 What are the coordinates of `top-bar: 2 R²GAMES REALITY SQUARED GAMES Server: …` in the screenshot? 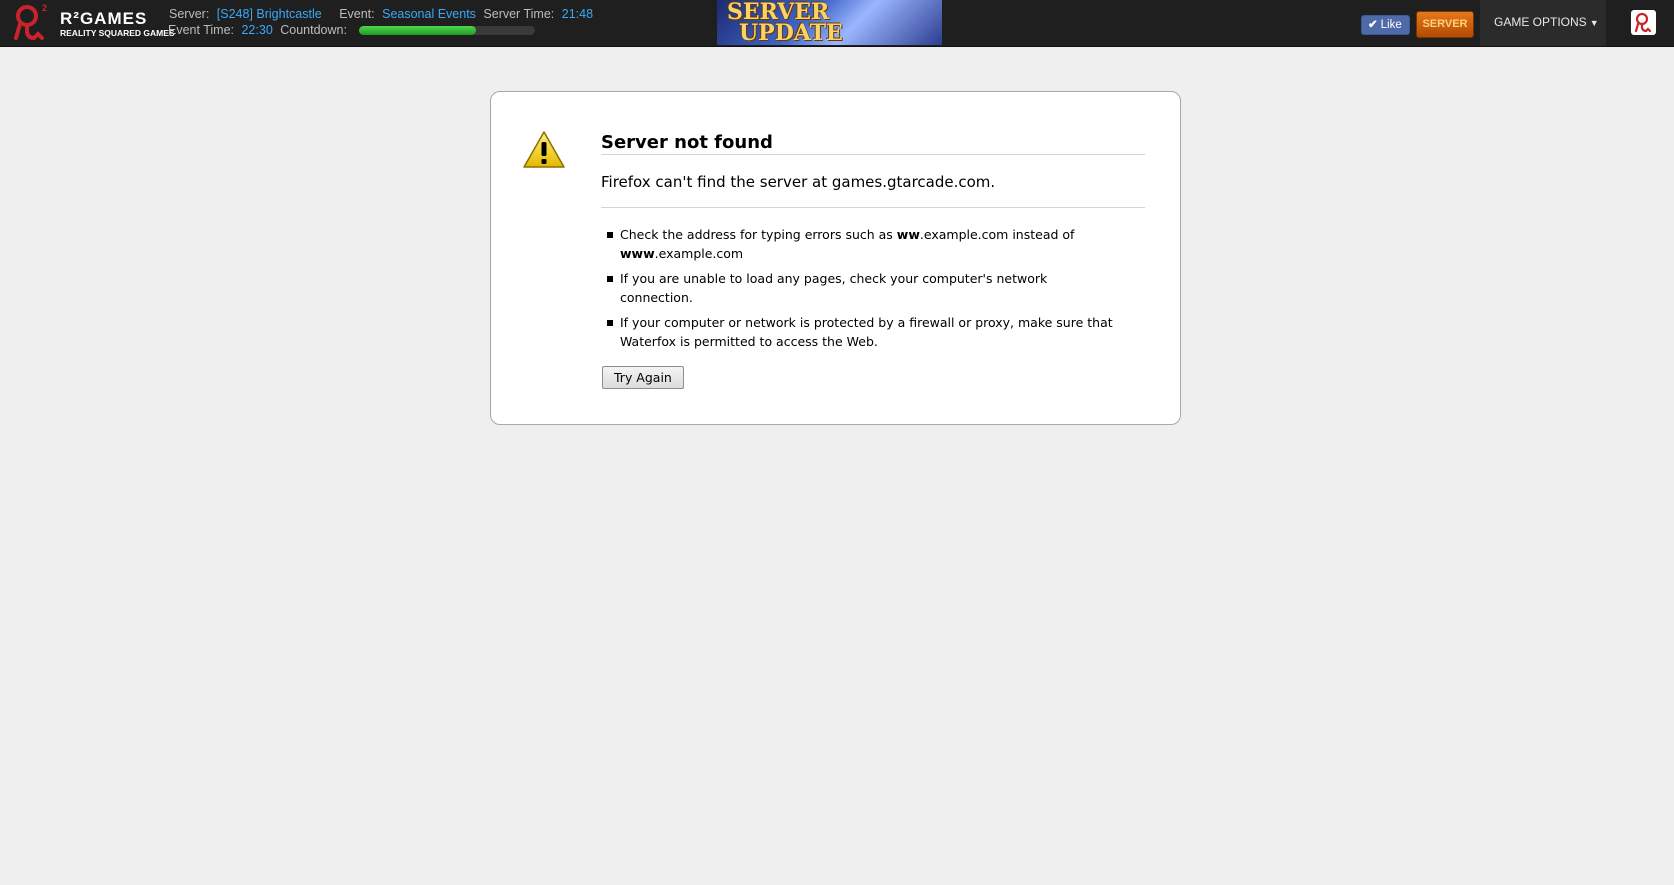 It's located at (837, 23).